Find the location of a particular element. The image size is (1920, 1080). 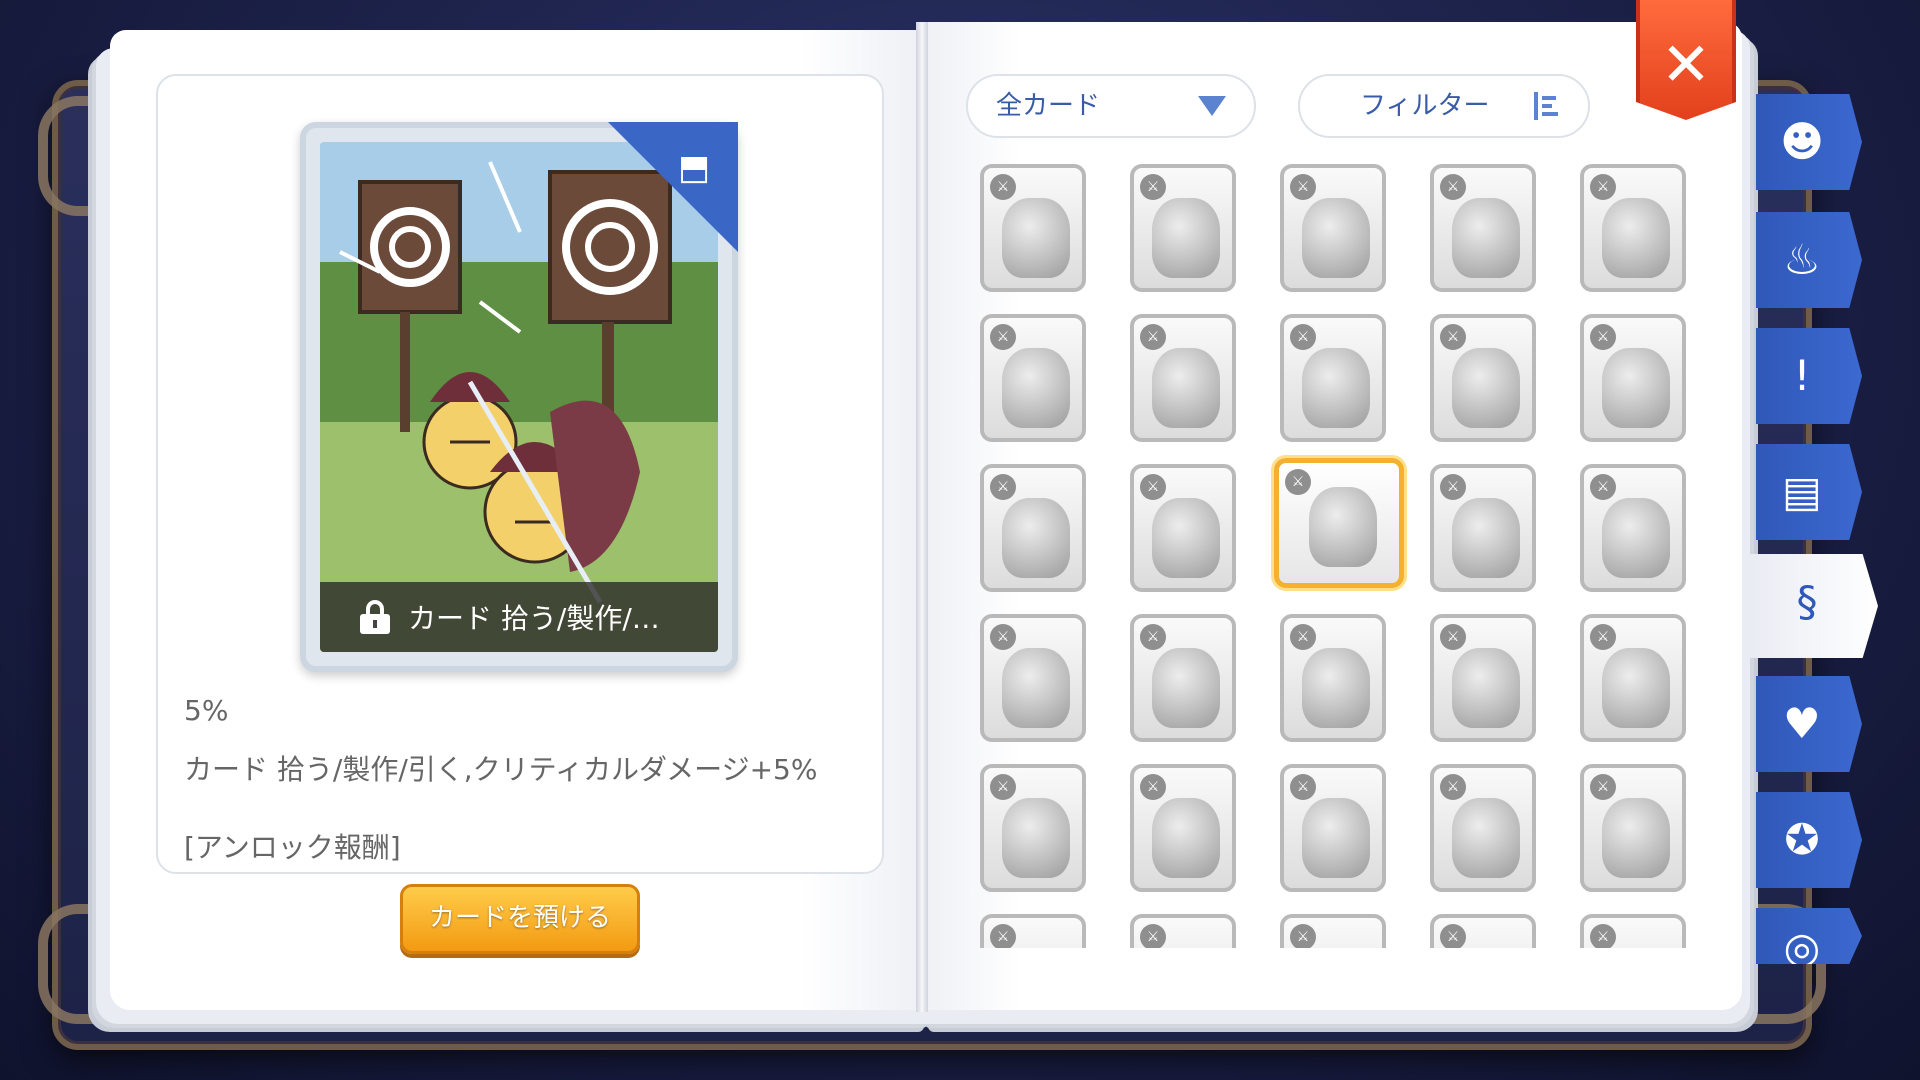

chef-hat-icon: ♨ is located at coordinates (1802, 259).